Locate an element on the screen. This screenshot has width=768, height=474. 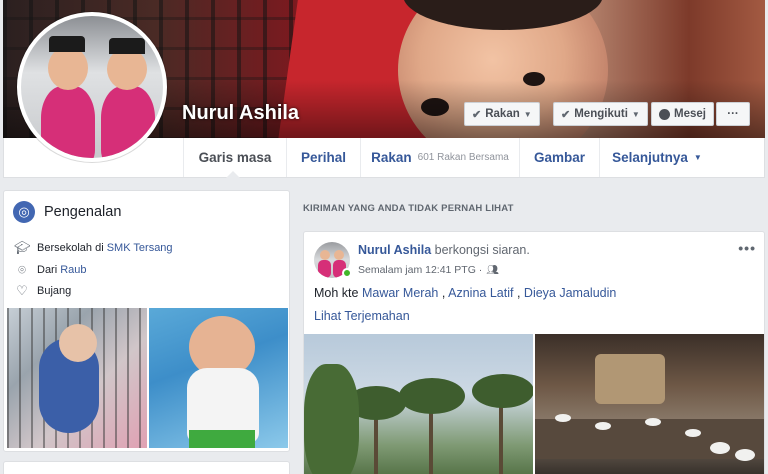
messenger-icon is located at coordinates (664, 114).